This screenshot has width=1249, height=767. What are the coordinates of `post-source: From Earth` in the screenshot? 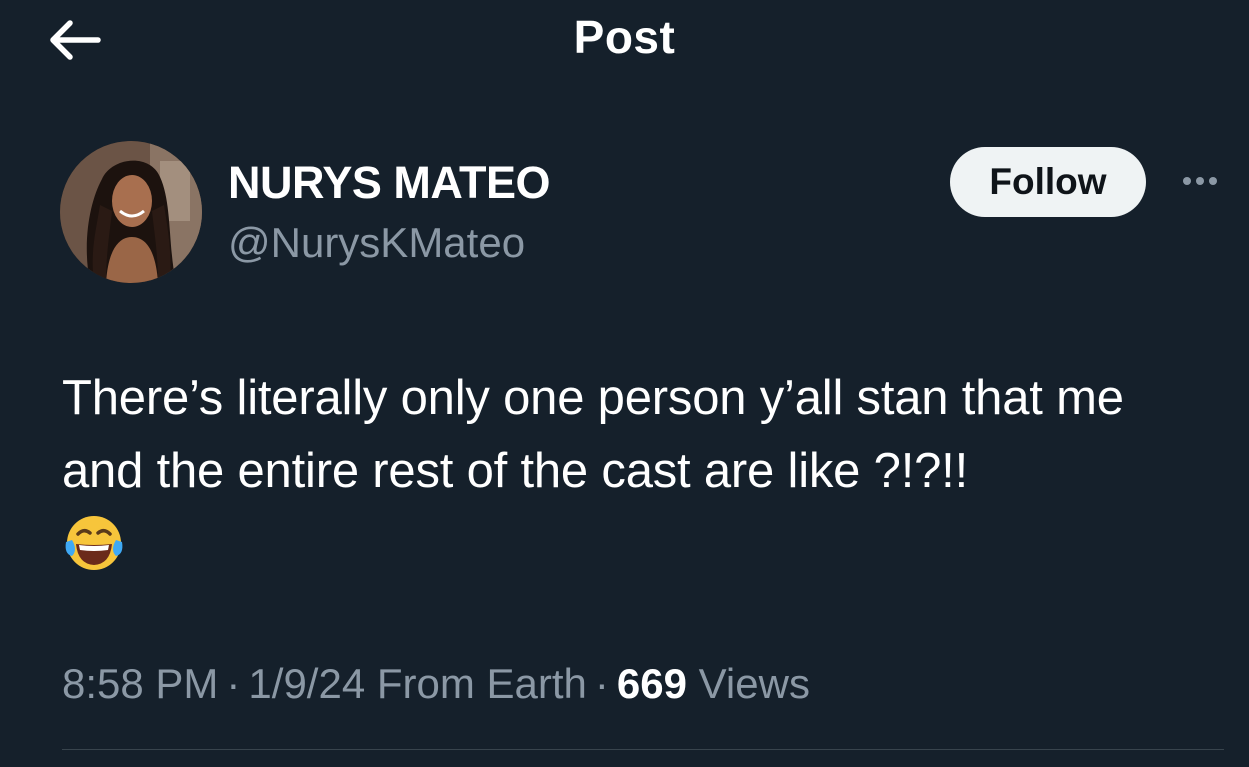 It's located at (481, 683).